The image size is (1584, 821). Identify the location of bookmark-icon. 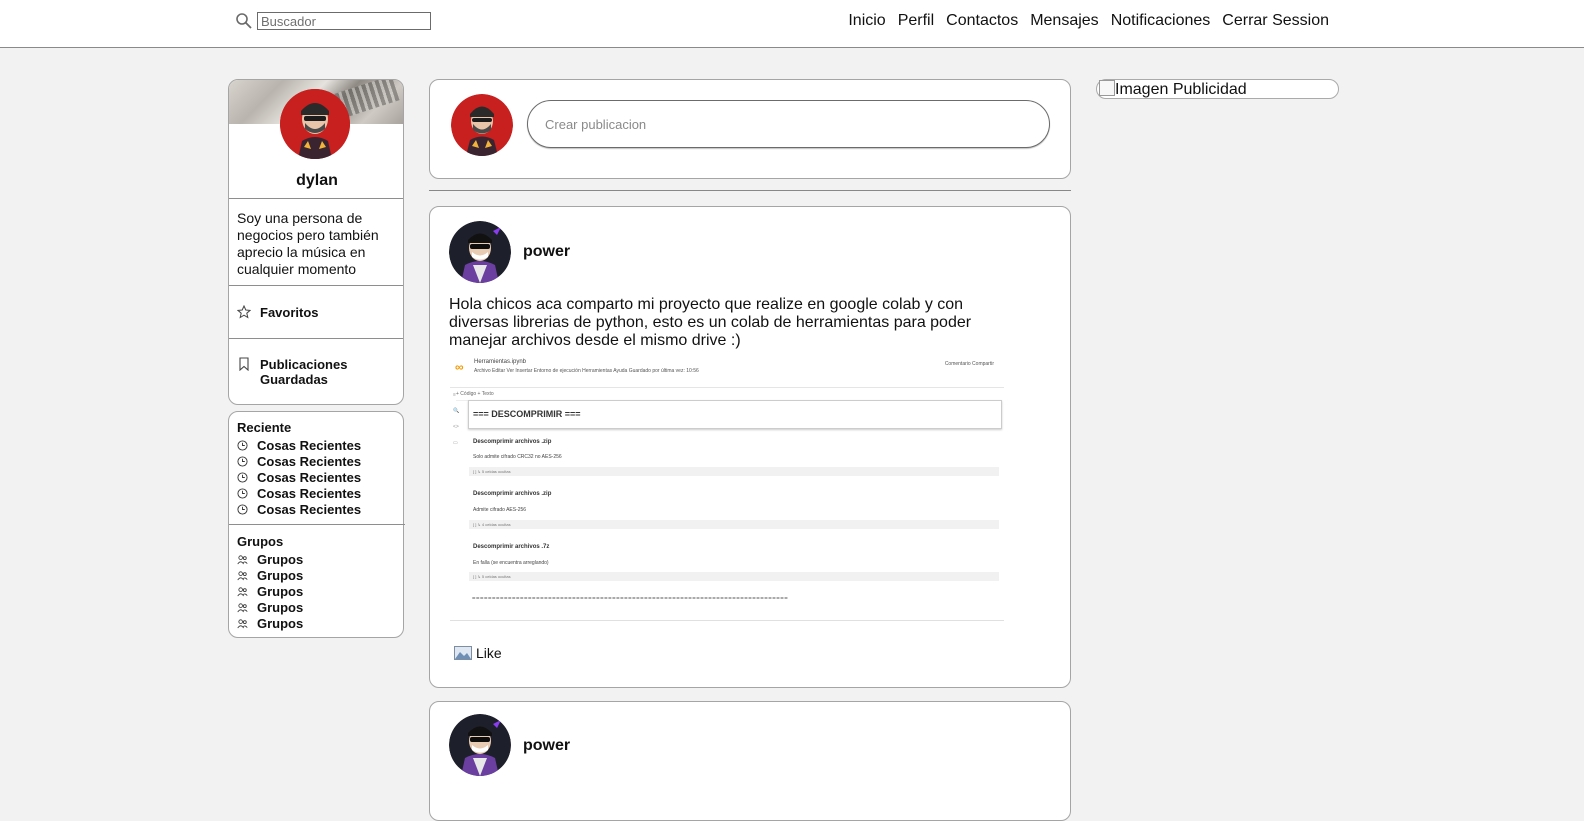
(244, 364).